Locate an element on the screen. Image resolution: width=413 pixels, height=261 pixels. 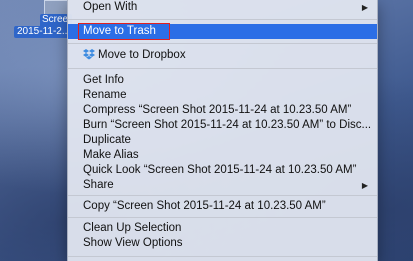
menu-item-label: Move to Dropbox is located at coordinates (142, 55).